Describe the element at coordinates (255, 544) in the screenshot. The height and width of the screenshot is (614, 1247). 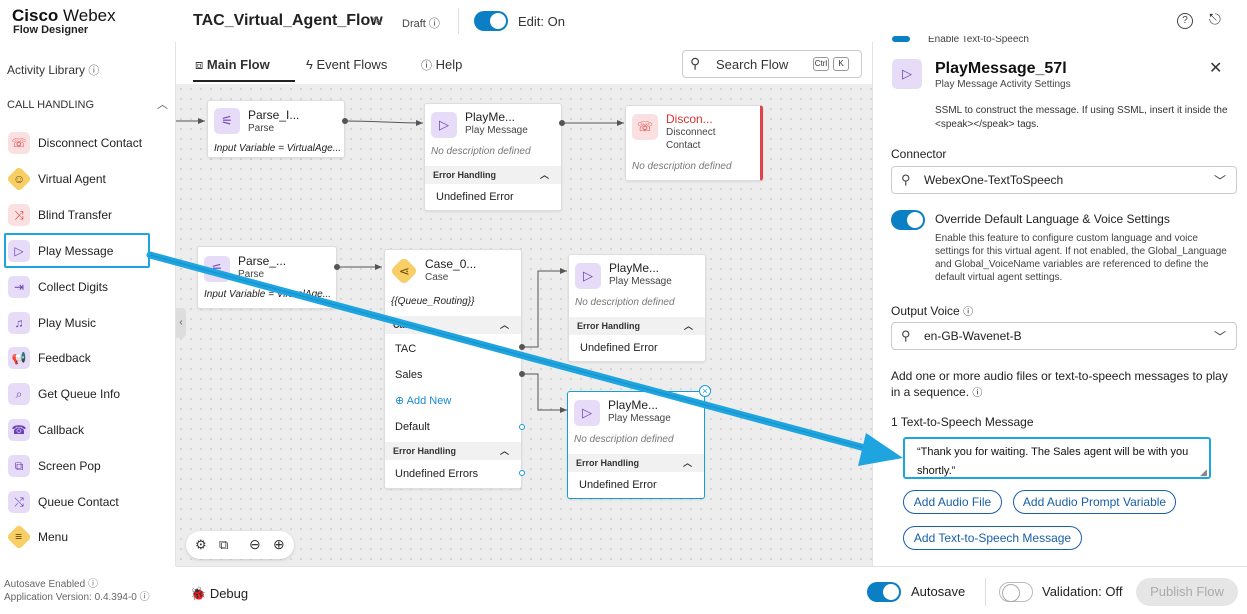
I see `zoom-out-icon: ⊖` at that location.